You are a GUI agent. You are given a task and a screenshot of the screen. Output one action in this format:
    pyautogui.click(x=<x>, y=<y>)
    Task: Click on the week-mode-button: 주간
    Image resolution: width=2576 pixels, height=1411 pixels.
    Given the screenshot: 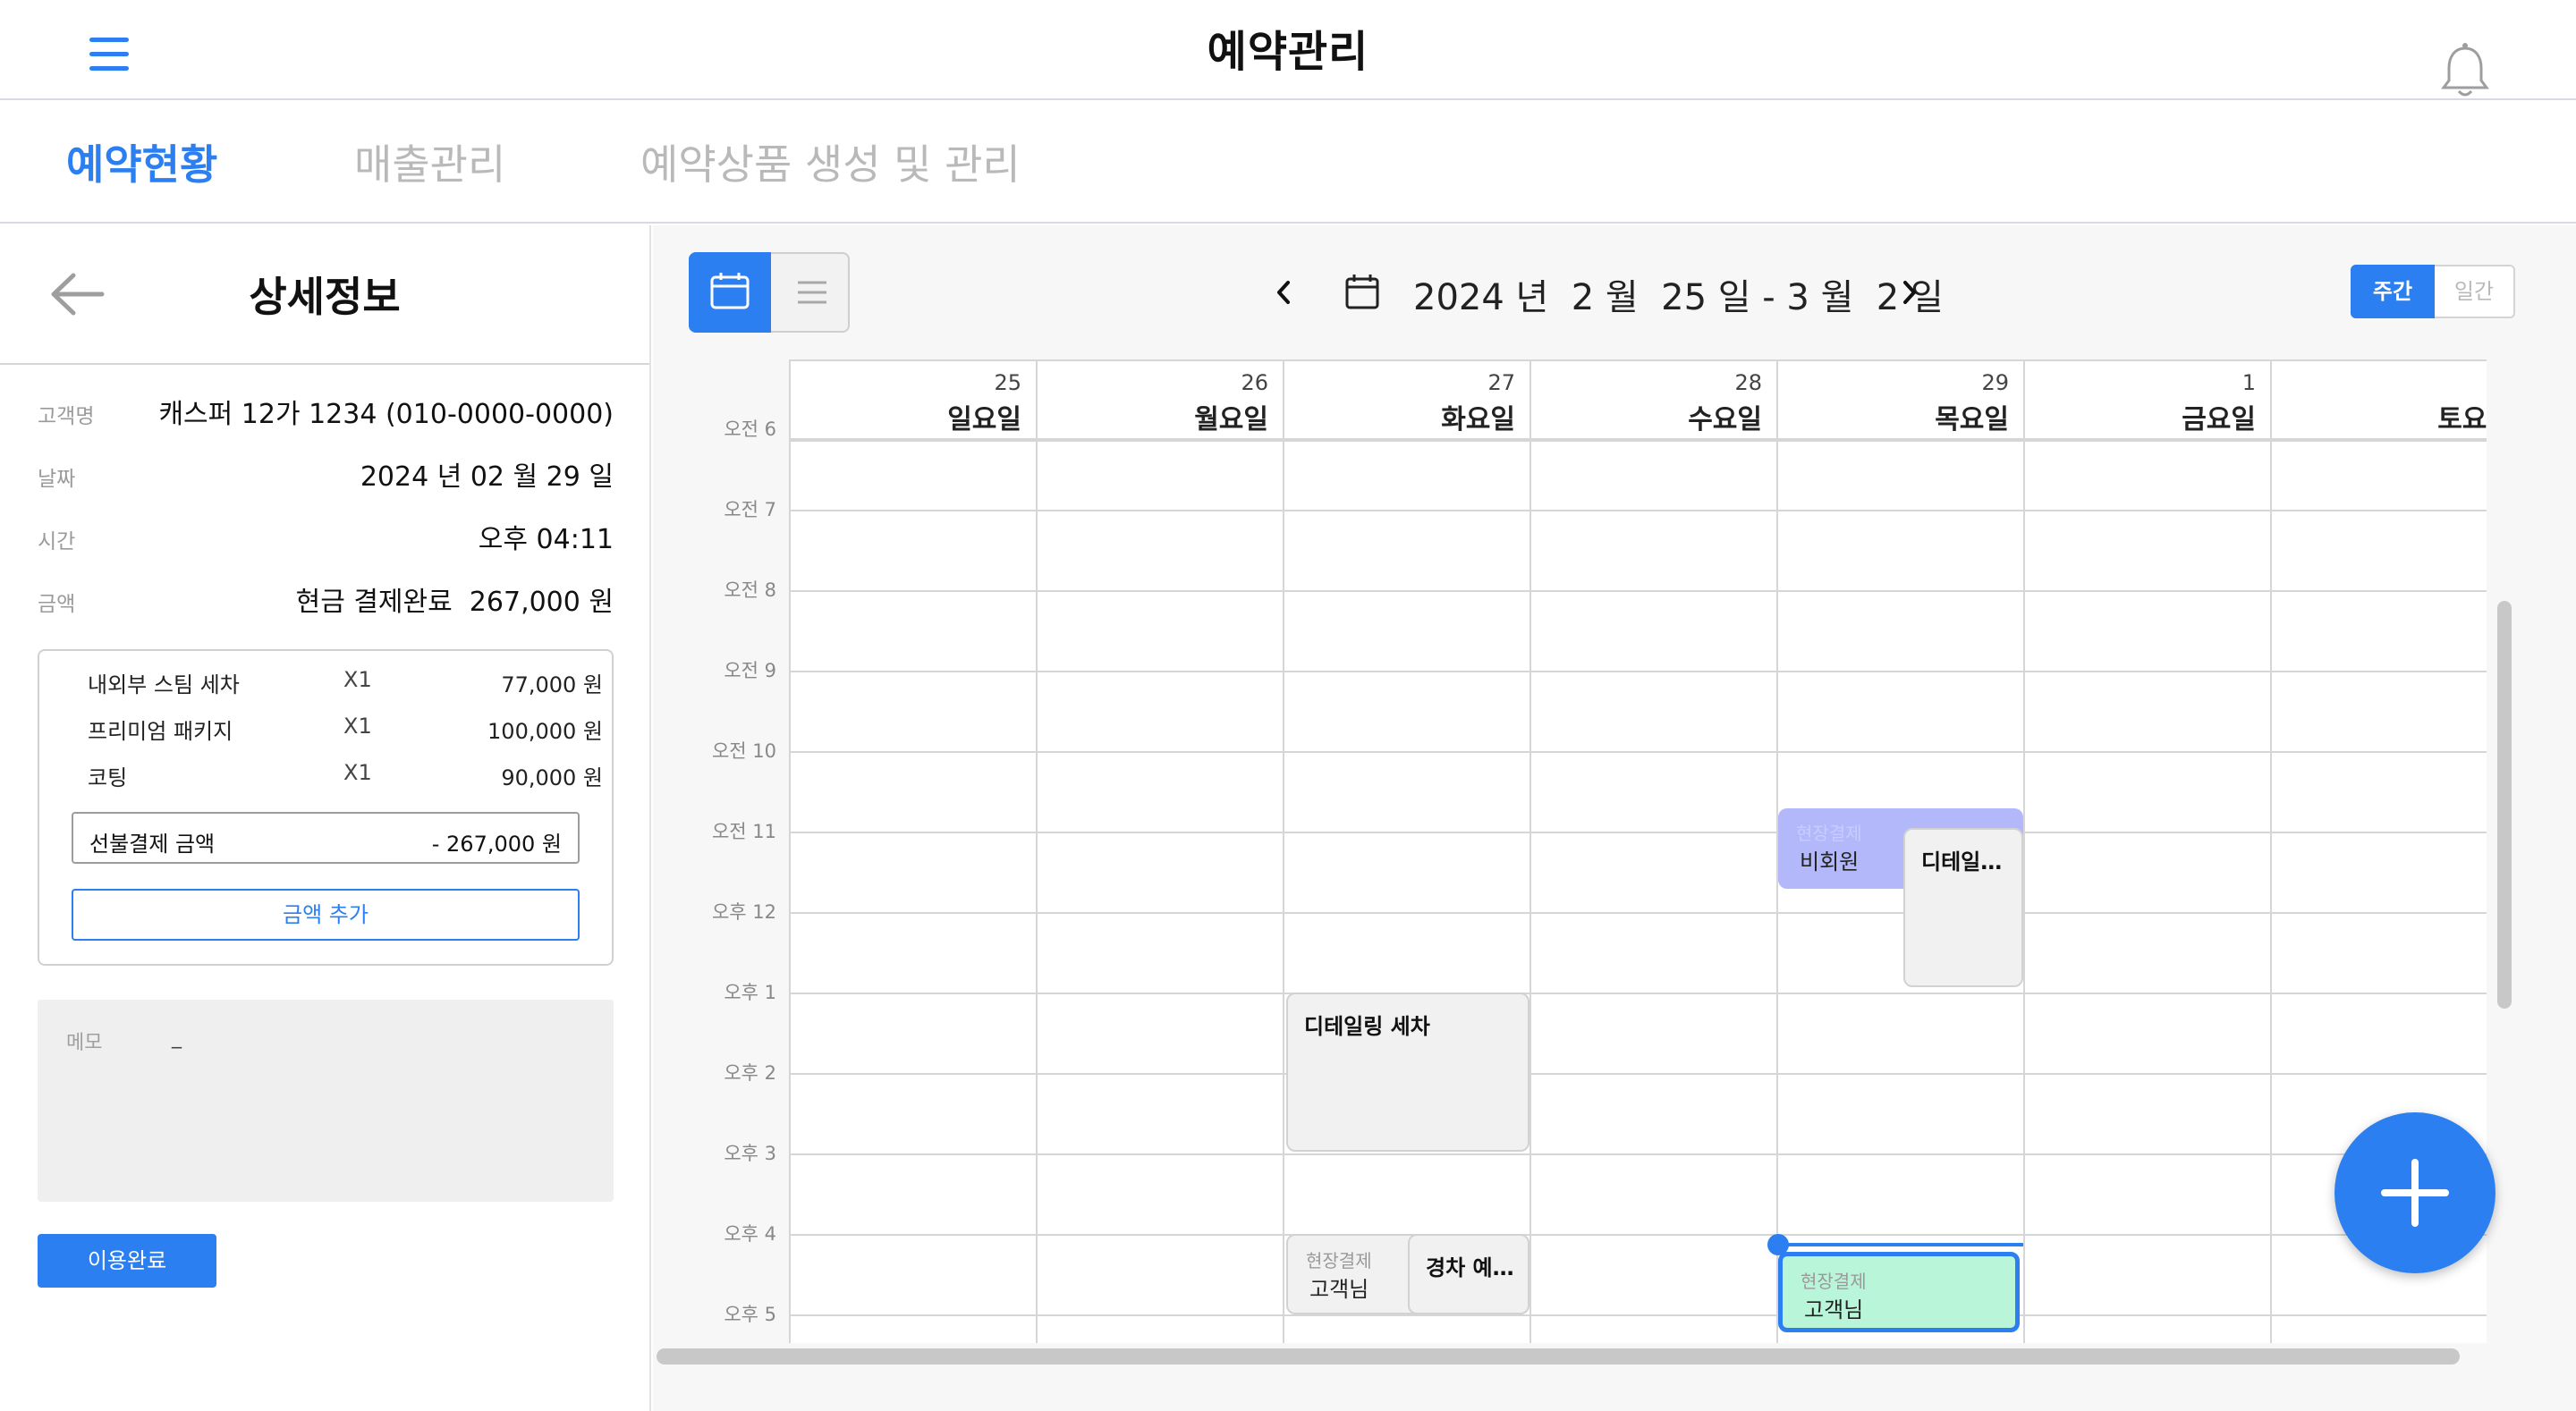 What is the action you would take?
    pyautogui.click(x=2393, y=292)
    